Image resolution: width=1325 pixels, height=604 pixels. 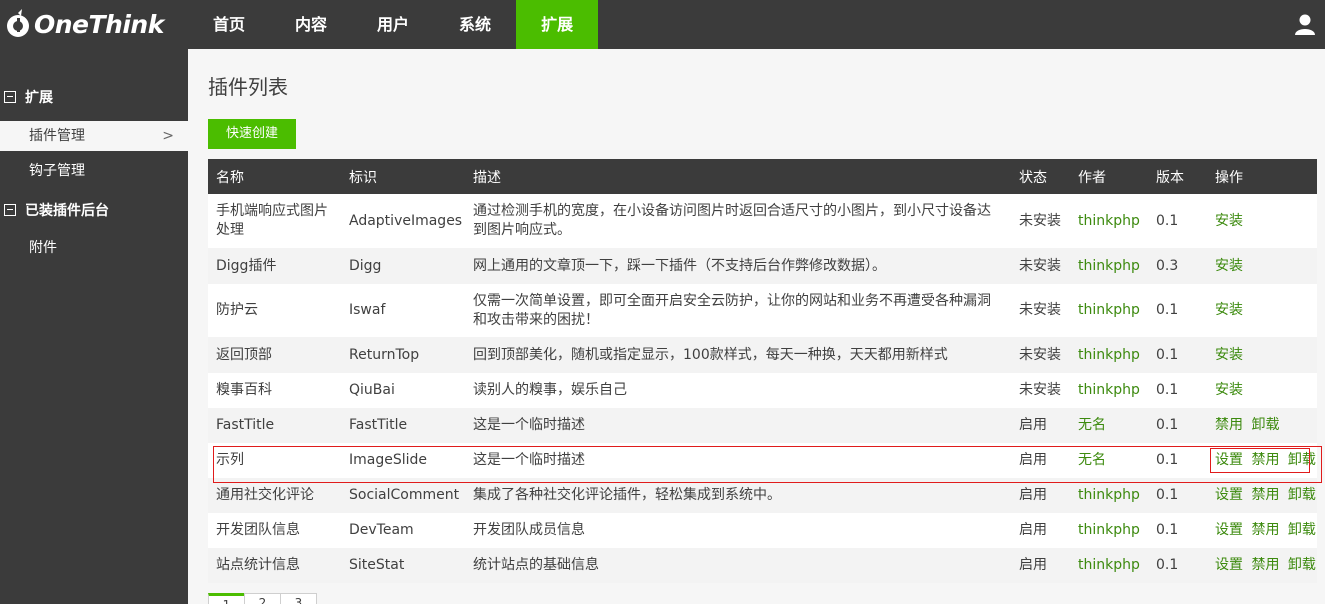 What do you see at coordinates (39, 98) in the screenshot?
I see `sidebar-group-label: 扩展` at bounding box center [39, 98].